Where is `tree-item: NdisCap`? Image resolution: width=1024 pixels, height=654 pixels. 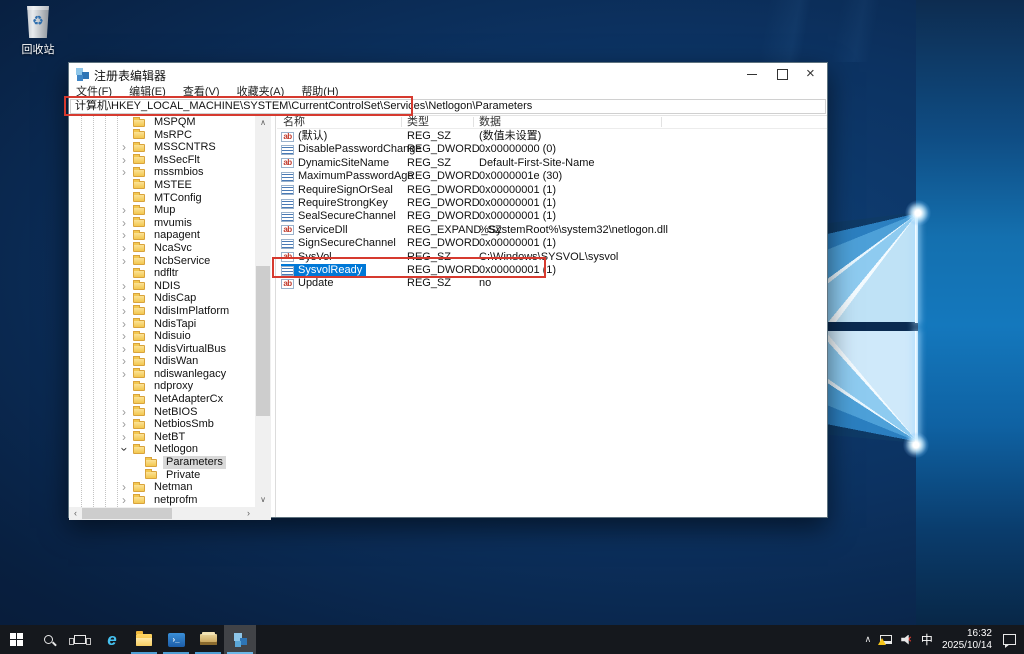
tree-item: NdisCap is located at coordinates (162, 298).